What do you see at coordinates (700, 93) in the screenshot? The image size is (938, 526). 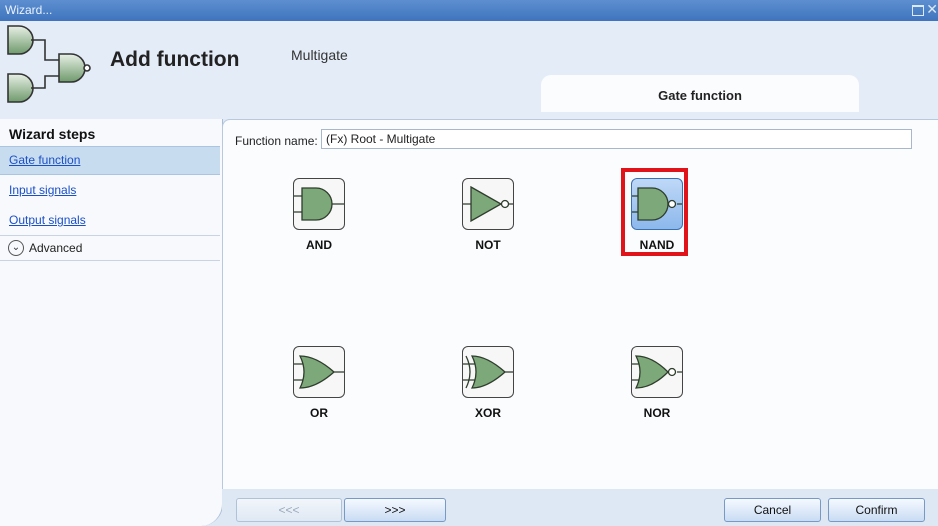 I see `tab-gate-function: Gate function` at bounding box center [700, 93].